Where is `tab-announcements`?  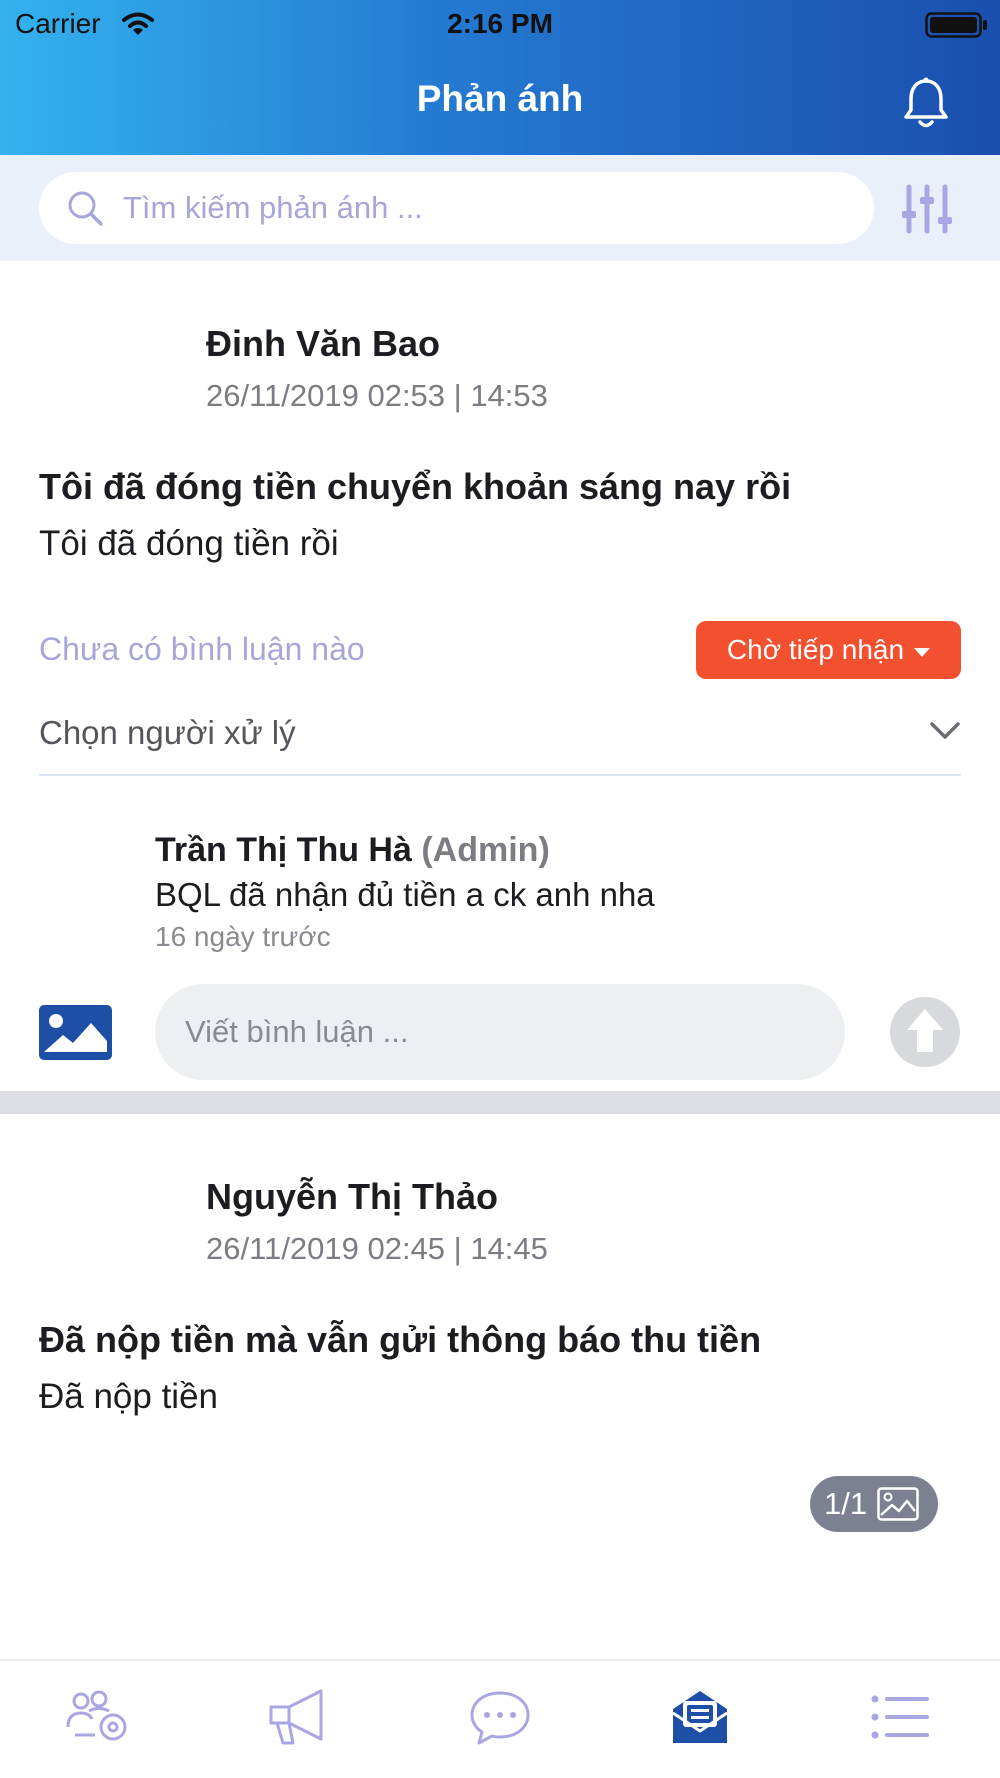 tab-announcements is located at coordinates (300, 1719).